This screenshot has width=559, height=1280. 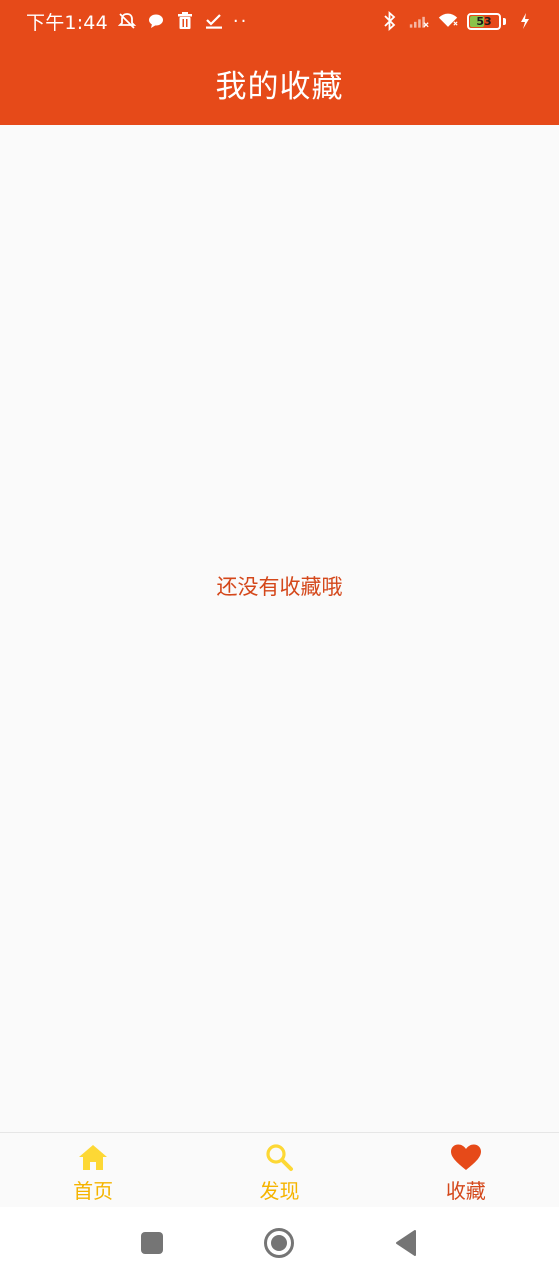 I want to click on heart-icon, so click(x=466, y=1157).